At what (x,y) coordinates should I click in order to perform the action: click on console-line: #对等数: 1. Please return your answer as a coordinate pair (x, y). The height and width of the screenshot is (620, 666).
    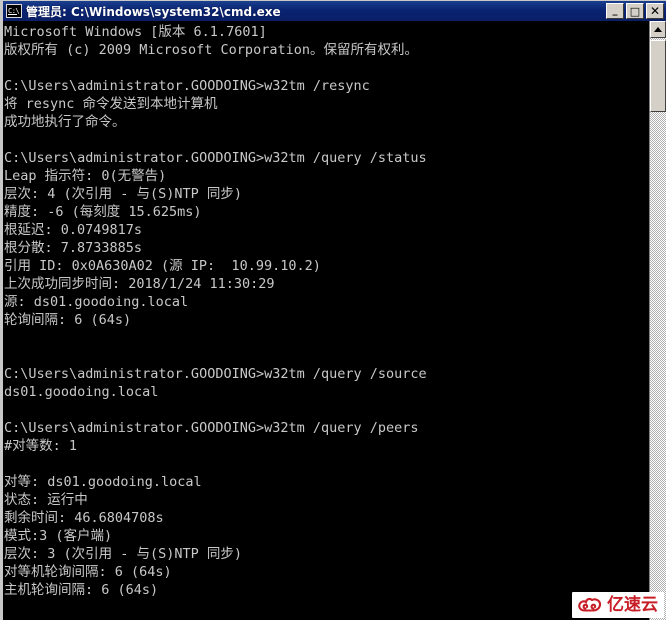
    Looking at the image, I should click on (41, 446).